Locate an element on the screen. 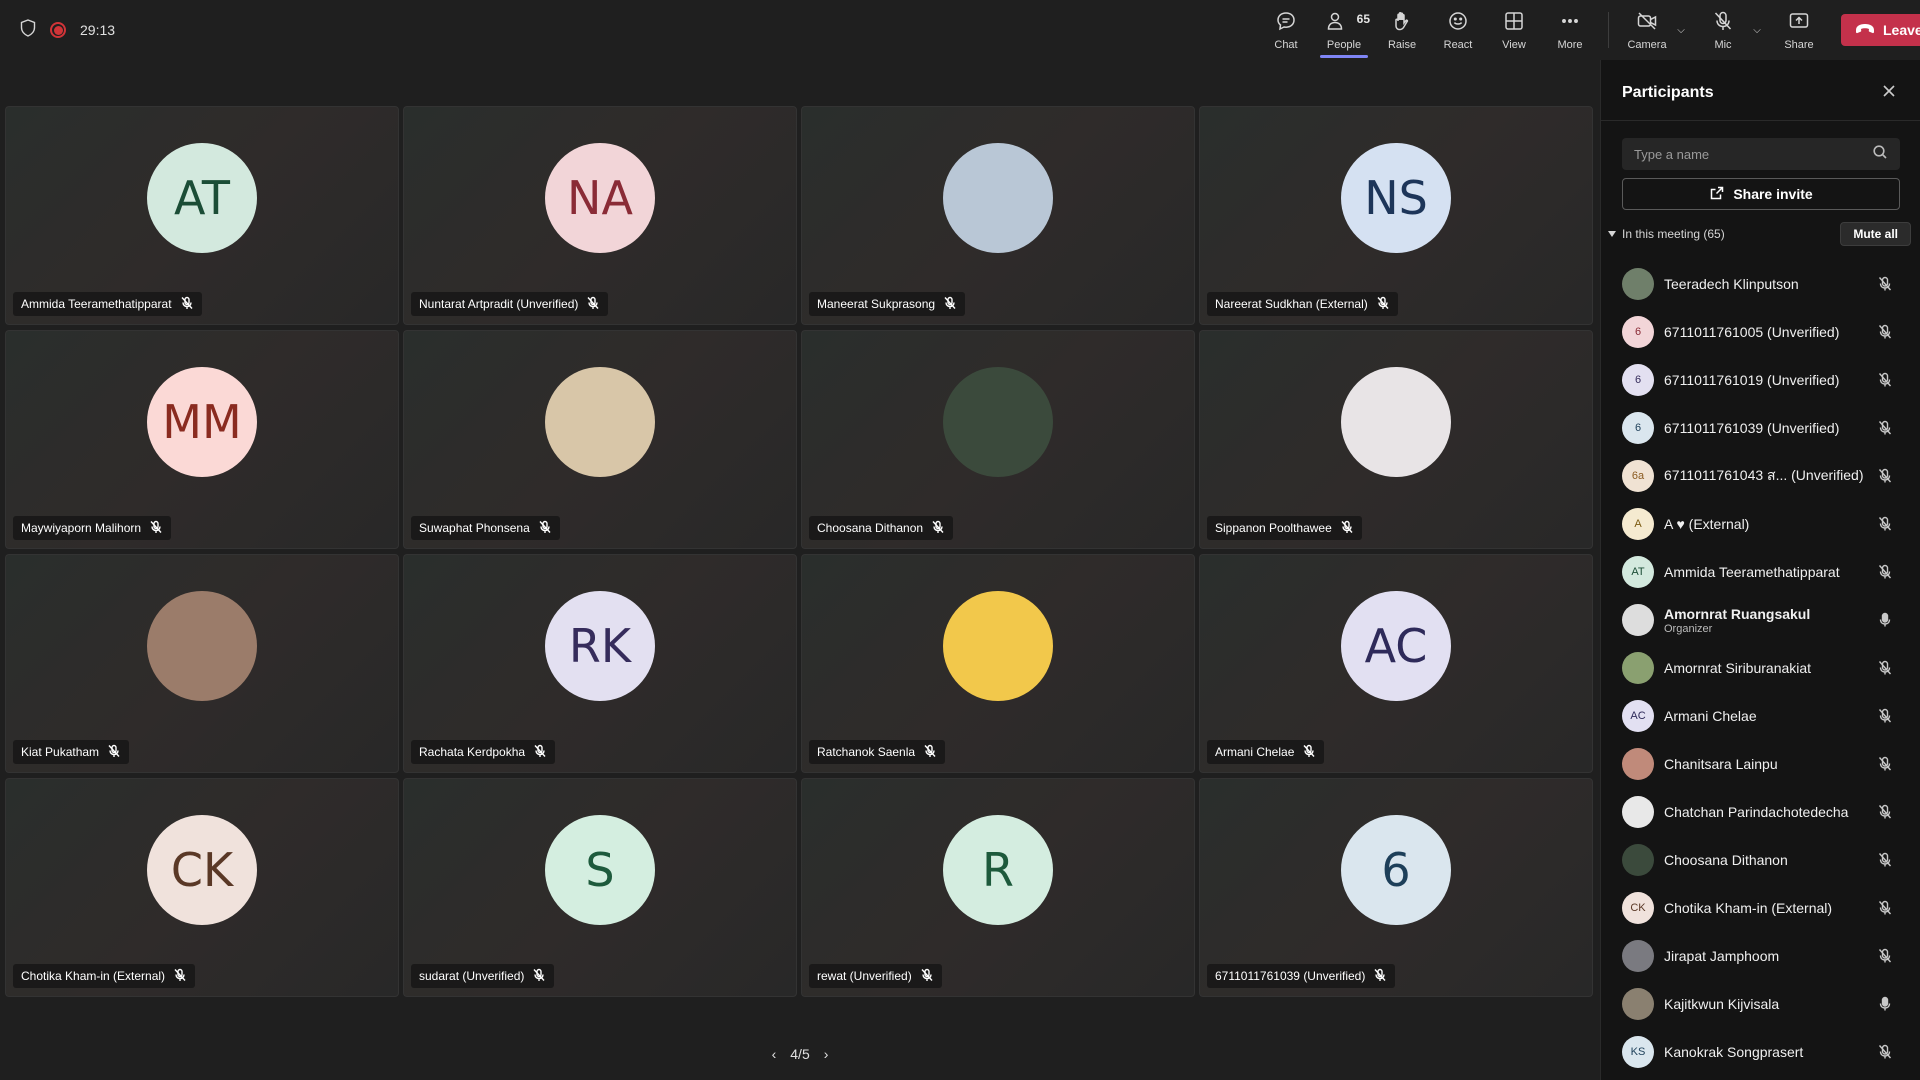  tile-nameplate: 6711011761039 (Unverified) is located at coordinates (1301, 976).